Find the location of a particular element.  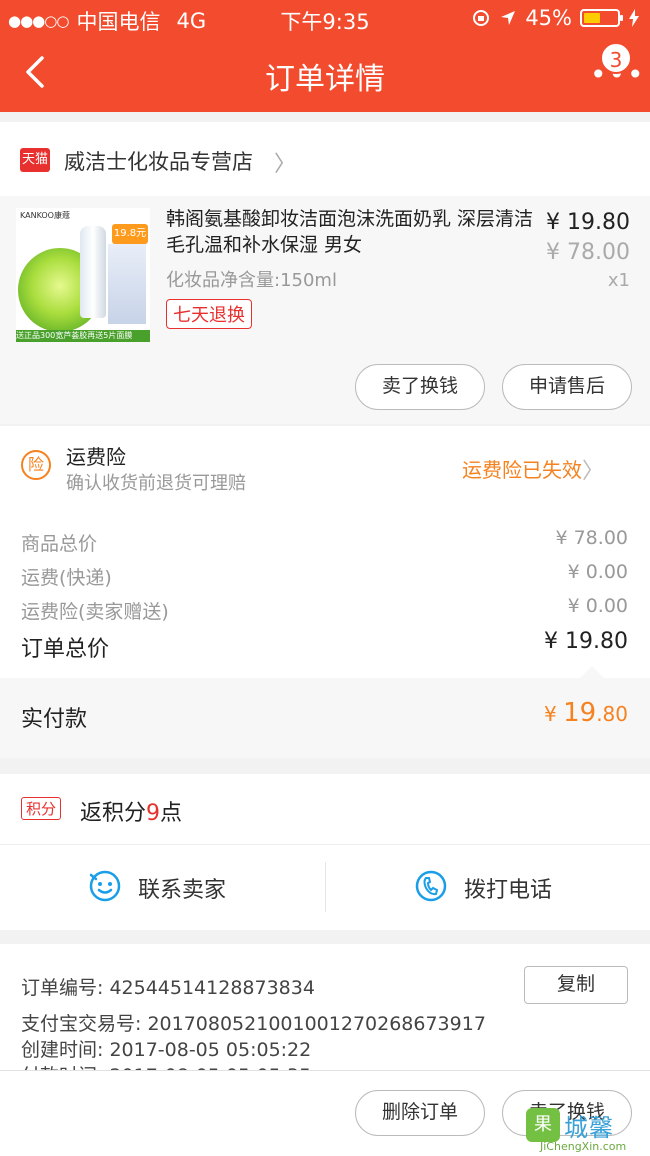

product-image-brand: KANKOO康蔻 is located at coordinates (45, 215).